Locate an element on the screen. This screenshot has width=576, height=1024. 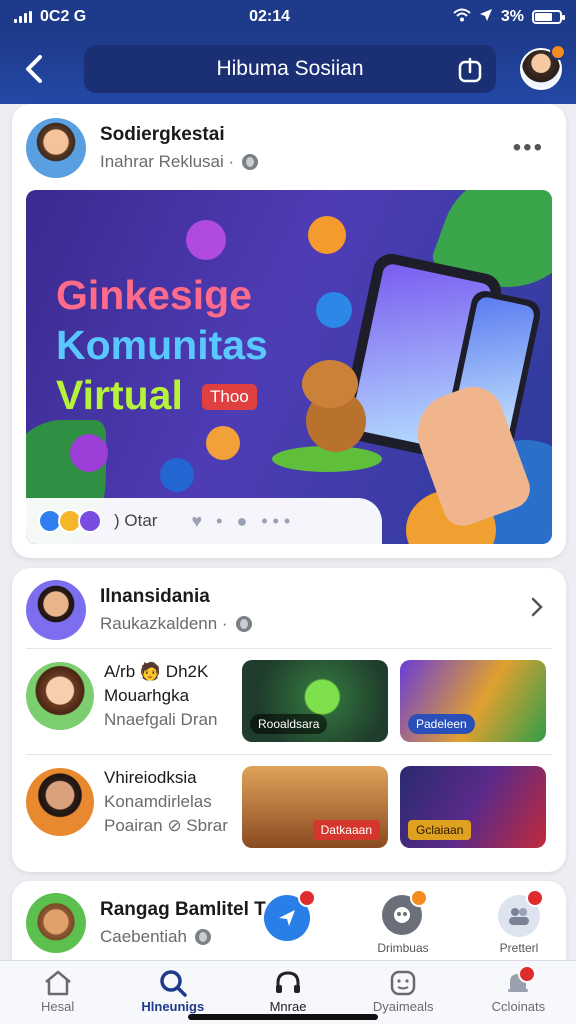
headset-icon is located at coordinates (288, 983).